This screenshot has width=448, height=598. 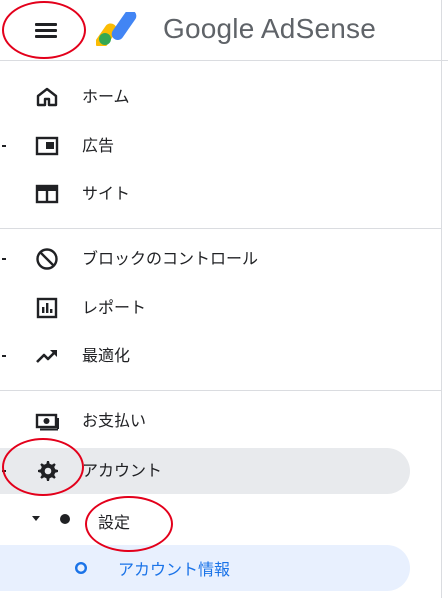 I want to click on nav-label-ads: 広告, so click(x=98, y=145).